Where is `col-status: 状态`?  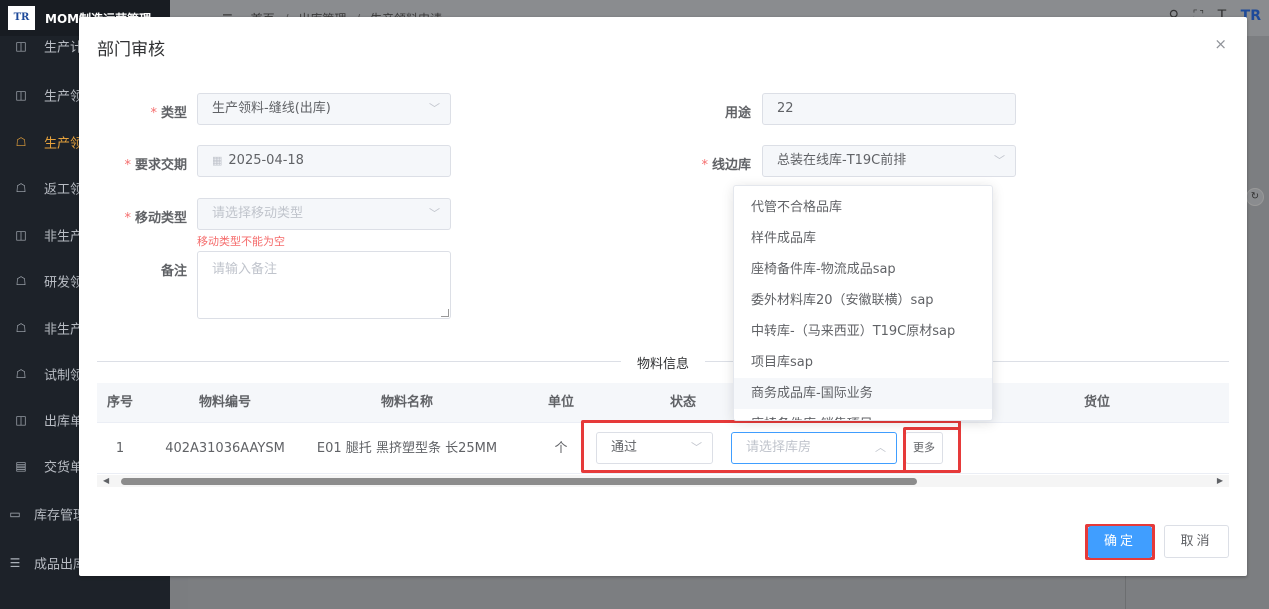
col-status: 状态 is located at coordinates (682, 402).